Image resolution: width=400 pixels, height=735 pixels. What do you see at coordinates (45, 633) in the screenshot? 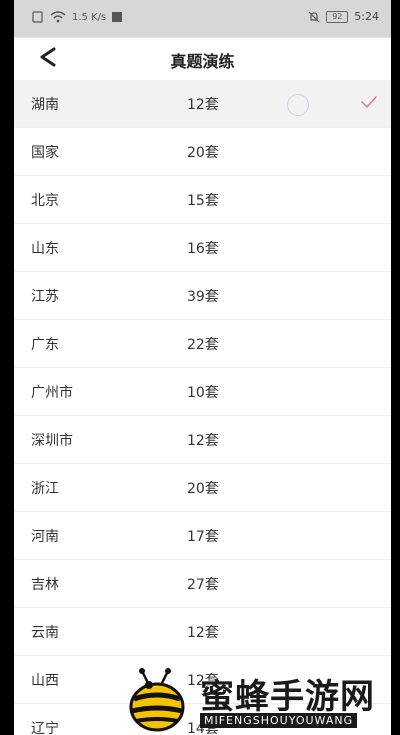
I see `province-name: 云南` at bounding box center [45, 633].